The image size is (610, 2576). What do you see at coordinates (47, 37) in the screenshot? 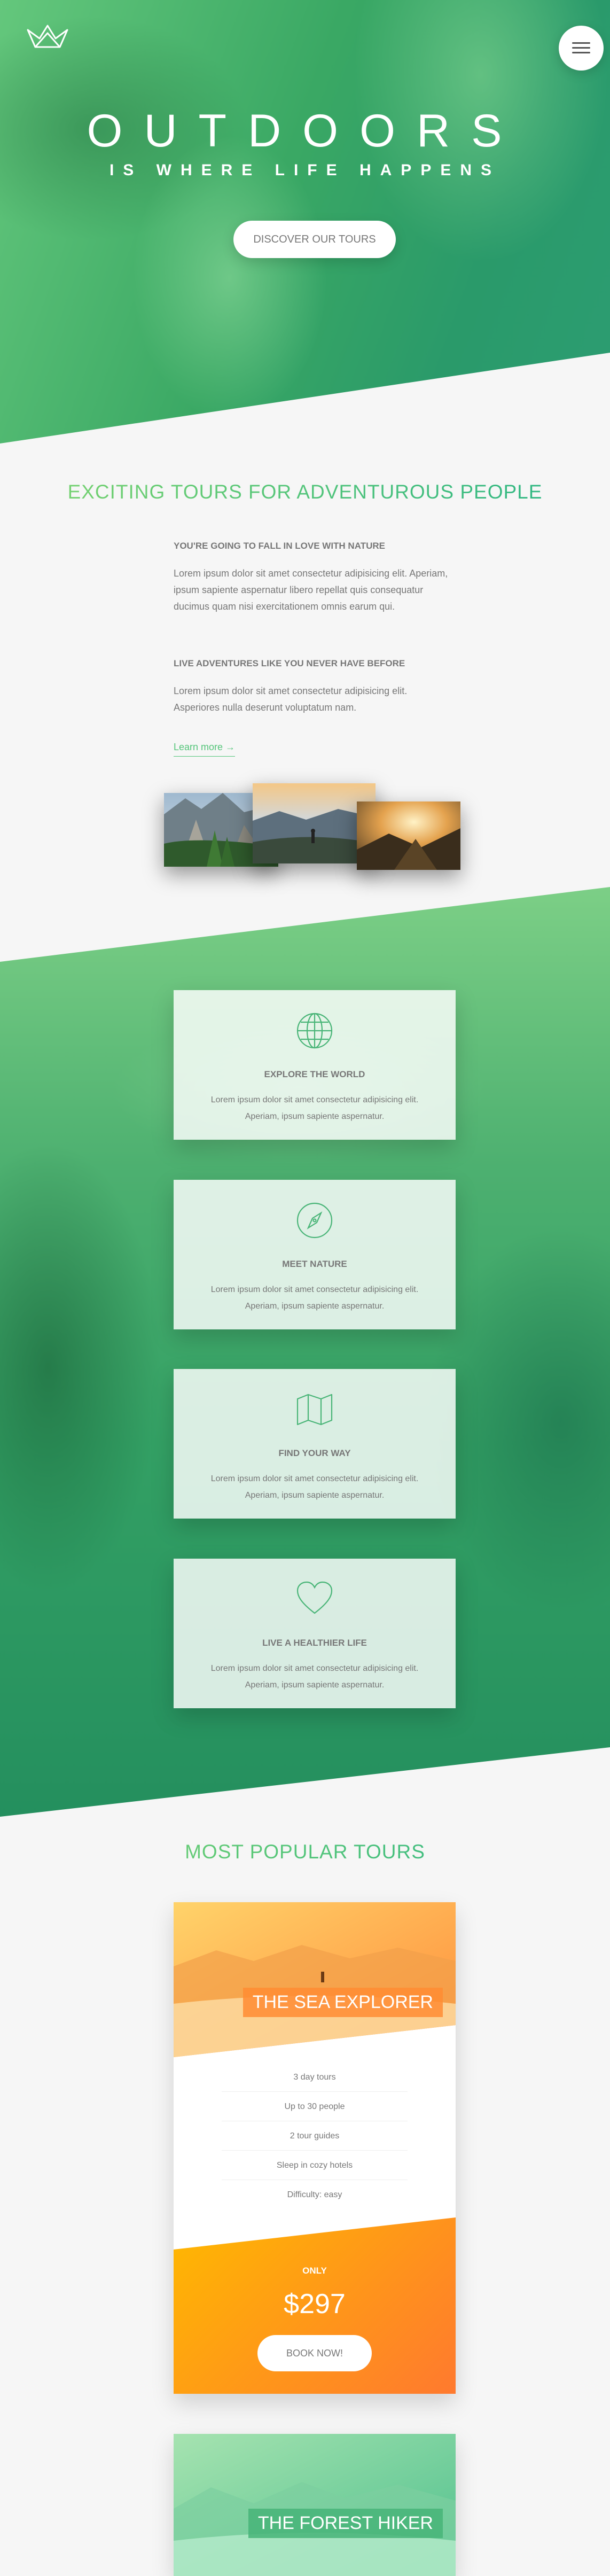
I see `crown-logo-icon` at bounding box center [47, 37].